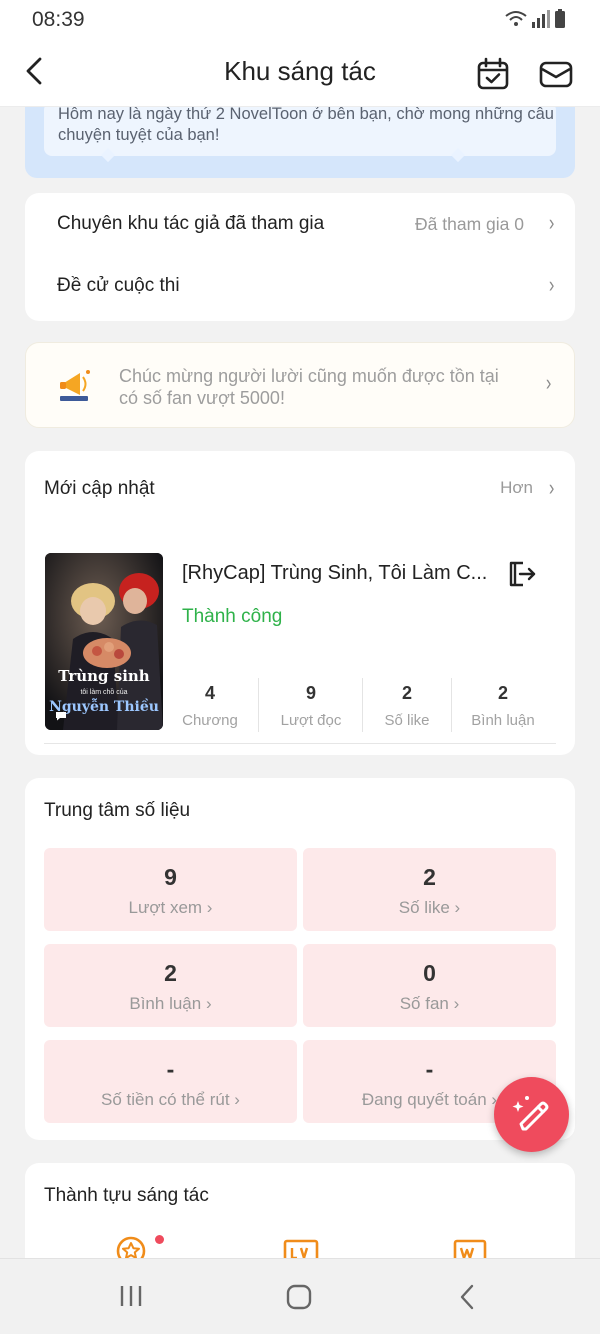  I want to click on status-bar: 08:39, so click(300, 20).